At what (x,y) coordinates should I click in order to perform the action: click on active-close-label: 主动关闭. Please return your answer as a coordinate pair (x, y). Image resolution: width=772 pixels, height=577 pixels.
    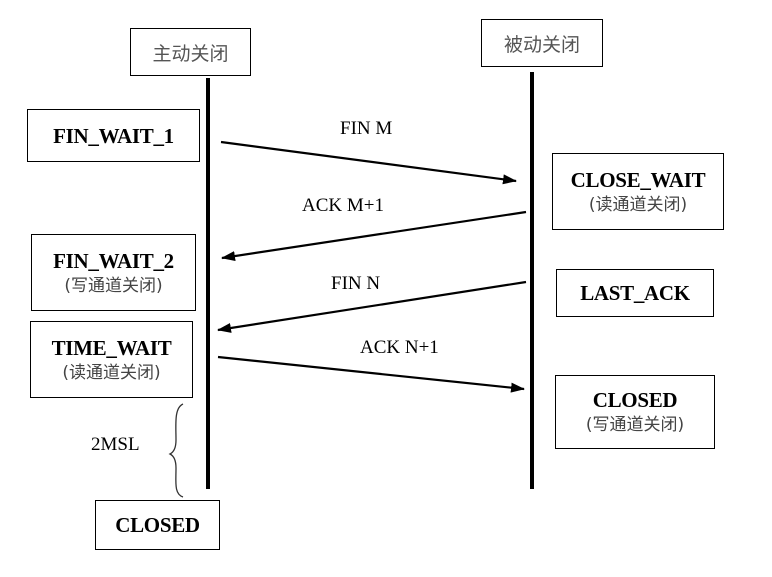
    Looking at the image, I should click on (190, 53).